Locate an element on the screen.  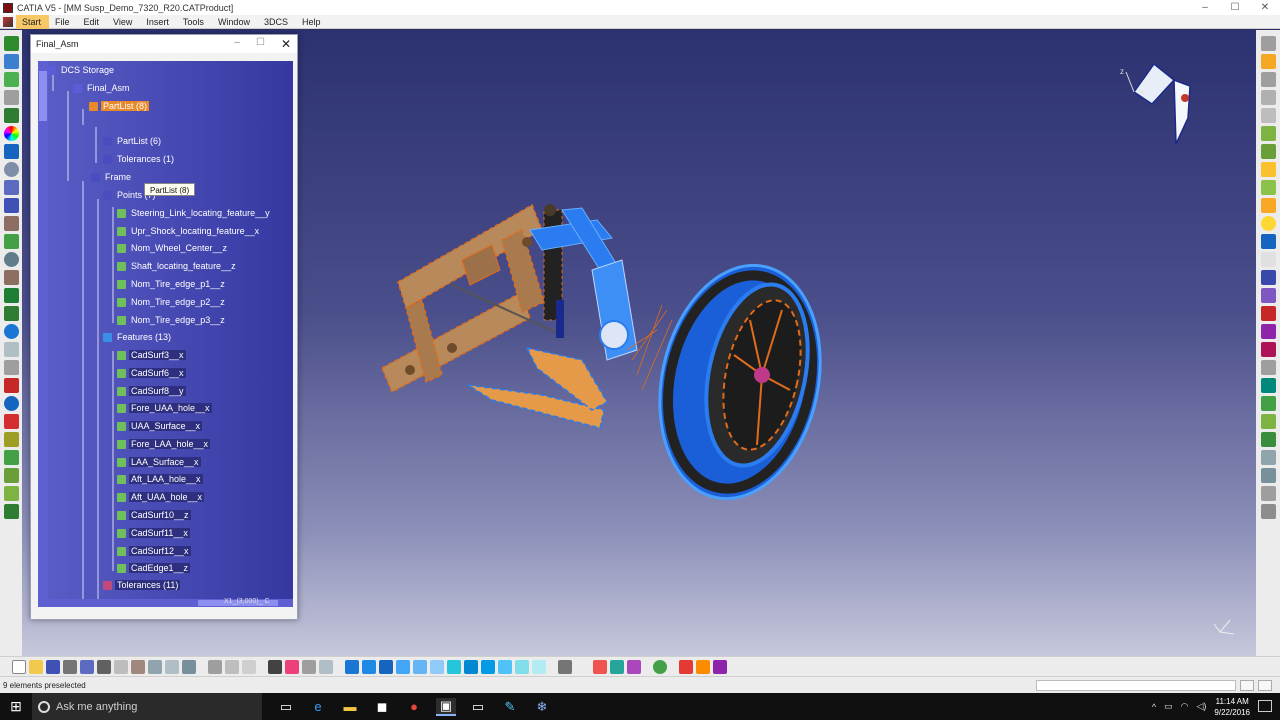
analysis-icon is located at coordinates (1268, 133).